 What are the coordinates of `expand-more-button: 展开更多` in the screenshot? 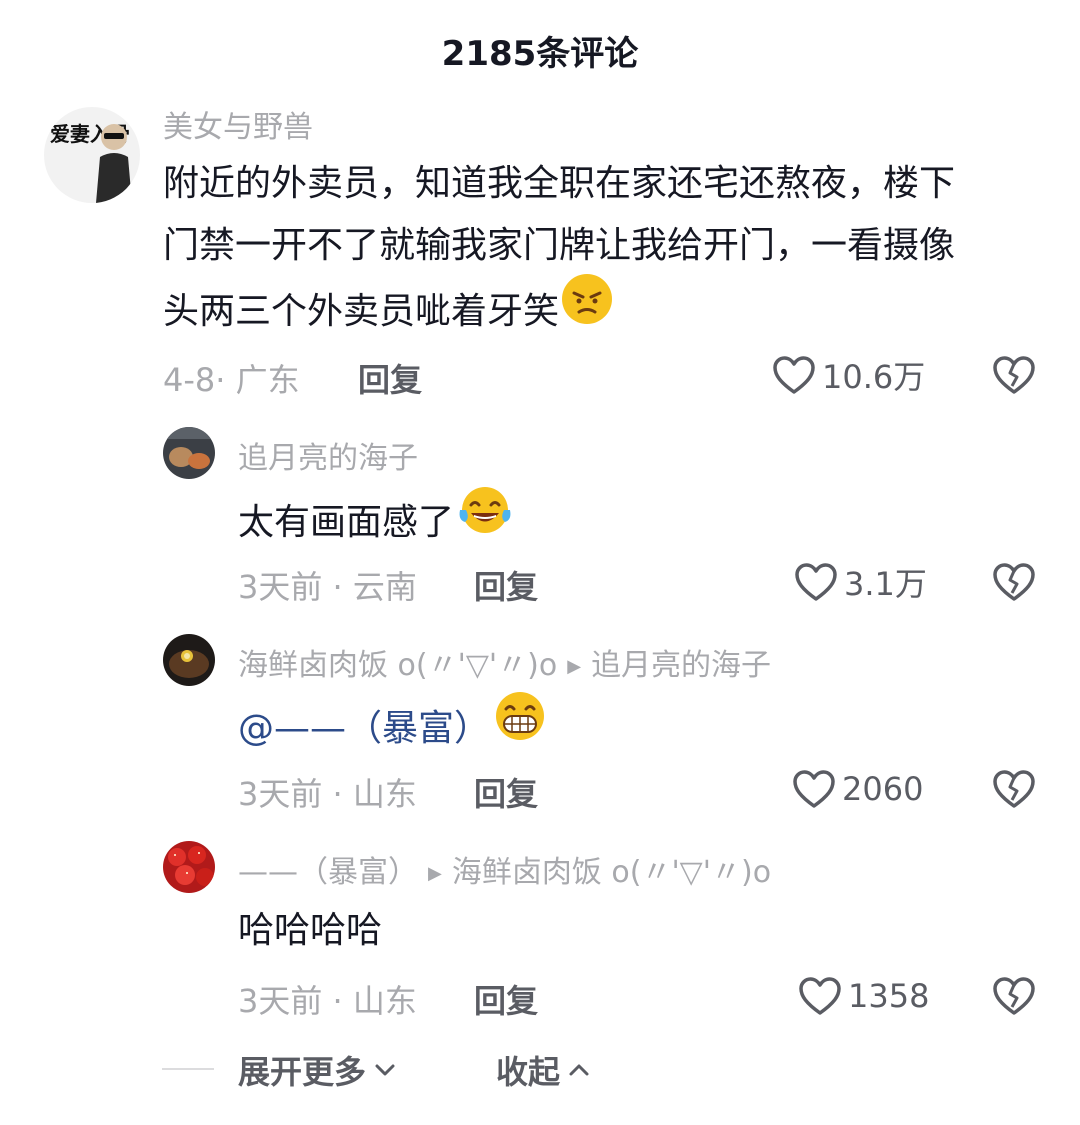 It's located at (317, 1070).